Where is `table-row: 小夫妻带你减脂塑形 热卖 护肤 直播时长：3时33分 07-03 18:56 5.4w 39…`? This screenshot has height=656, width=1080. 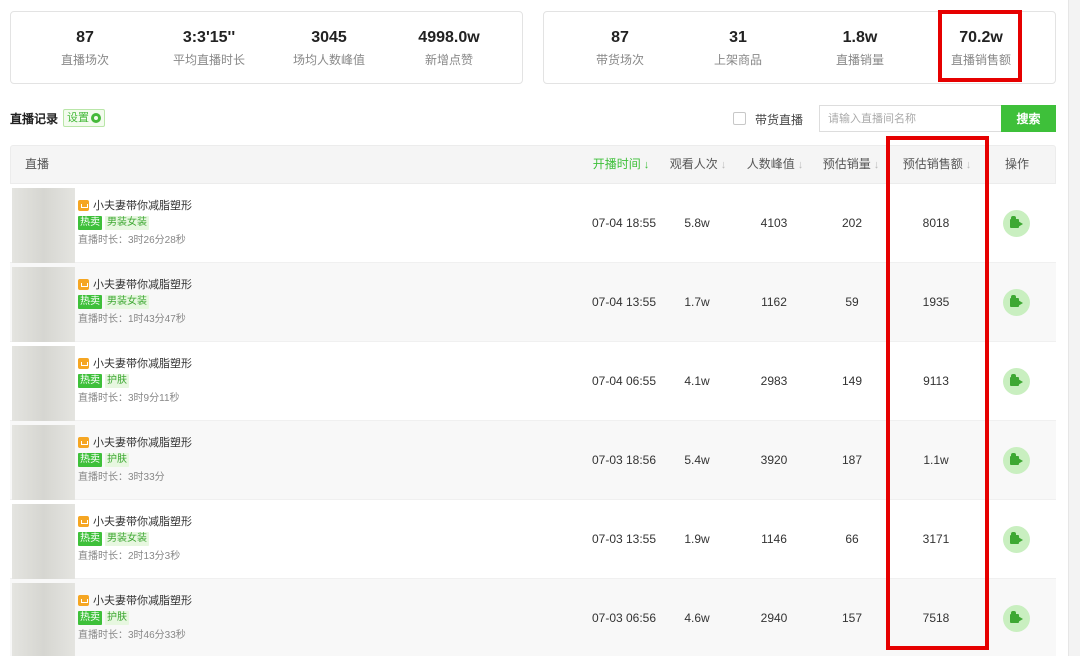
table-row: 小夫妻带你减脂塑形 热卖 护肤 直播时长：3时33分 07-03 18:56 5.4w 39… is located at coordinates (533, 460).